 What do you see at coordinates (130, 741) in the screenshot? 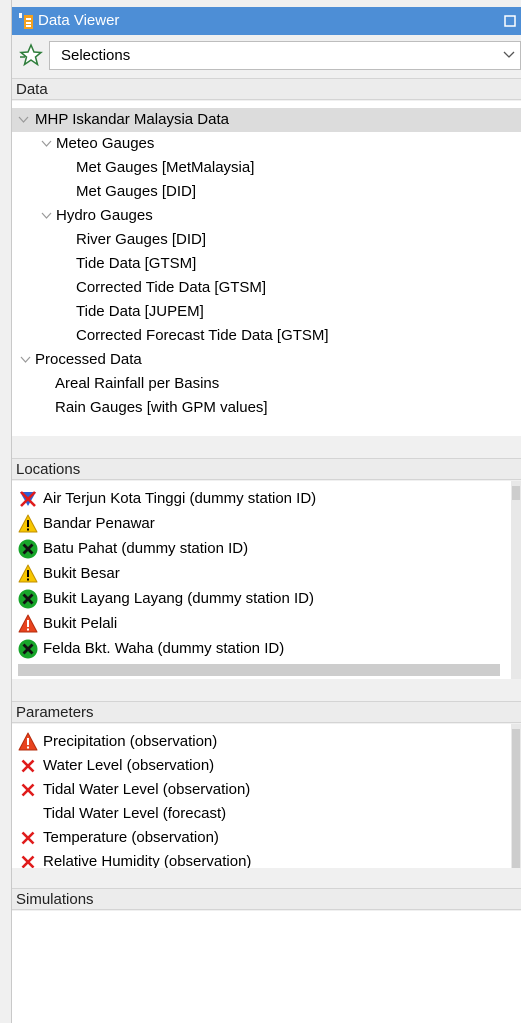
I see `parameter-label: Precipitation (observation)` at bounding box center [130, 741].